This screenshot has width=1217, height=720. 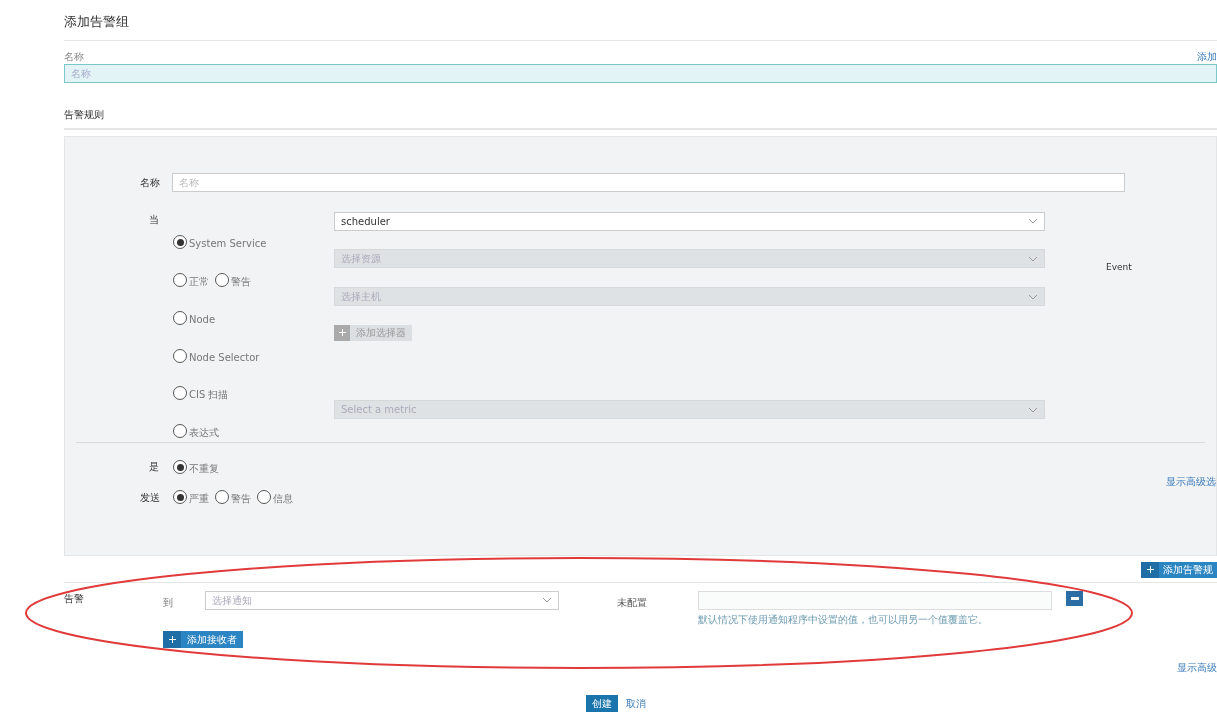 What do you see at coordinates (154, 467) in the screenshot?
I see `field-label: 是` at bounding box center [154, 467].